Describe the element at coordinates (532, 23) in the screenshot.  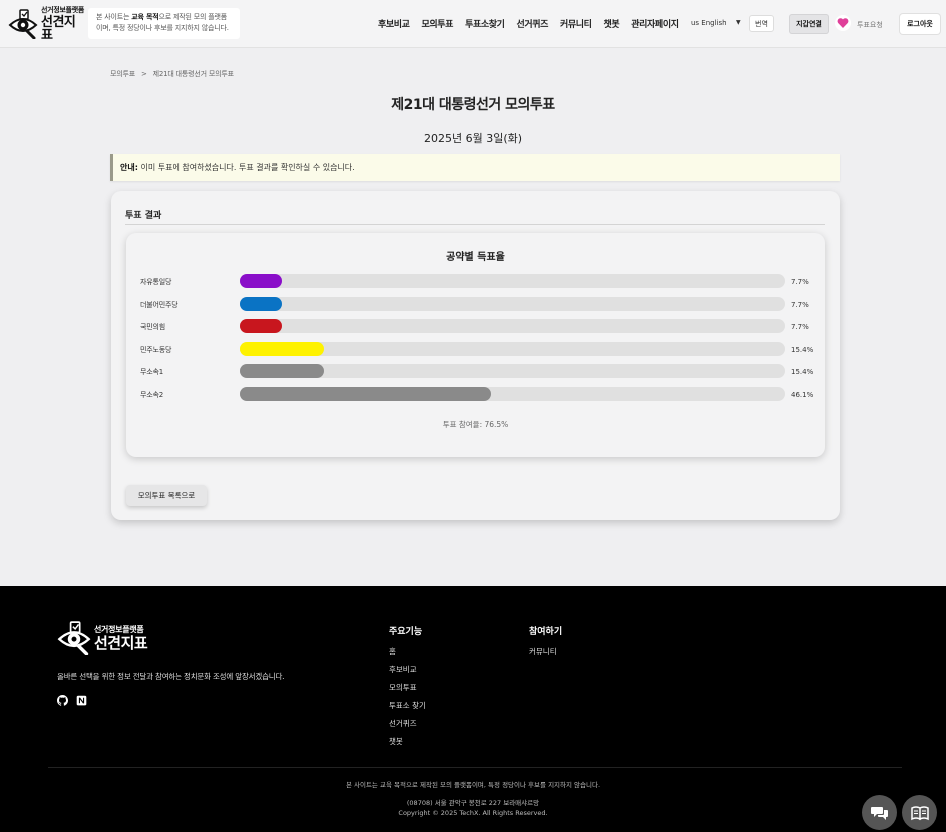
I see `nav-item-quiz: 선거퀴즈` at that location.